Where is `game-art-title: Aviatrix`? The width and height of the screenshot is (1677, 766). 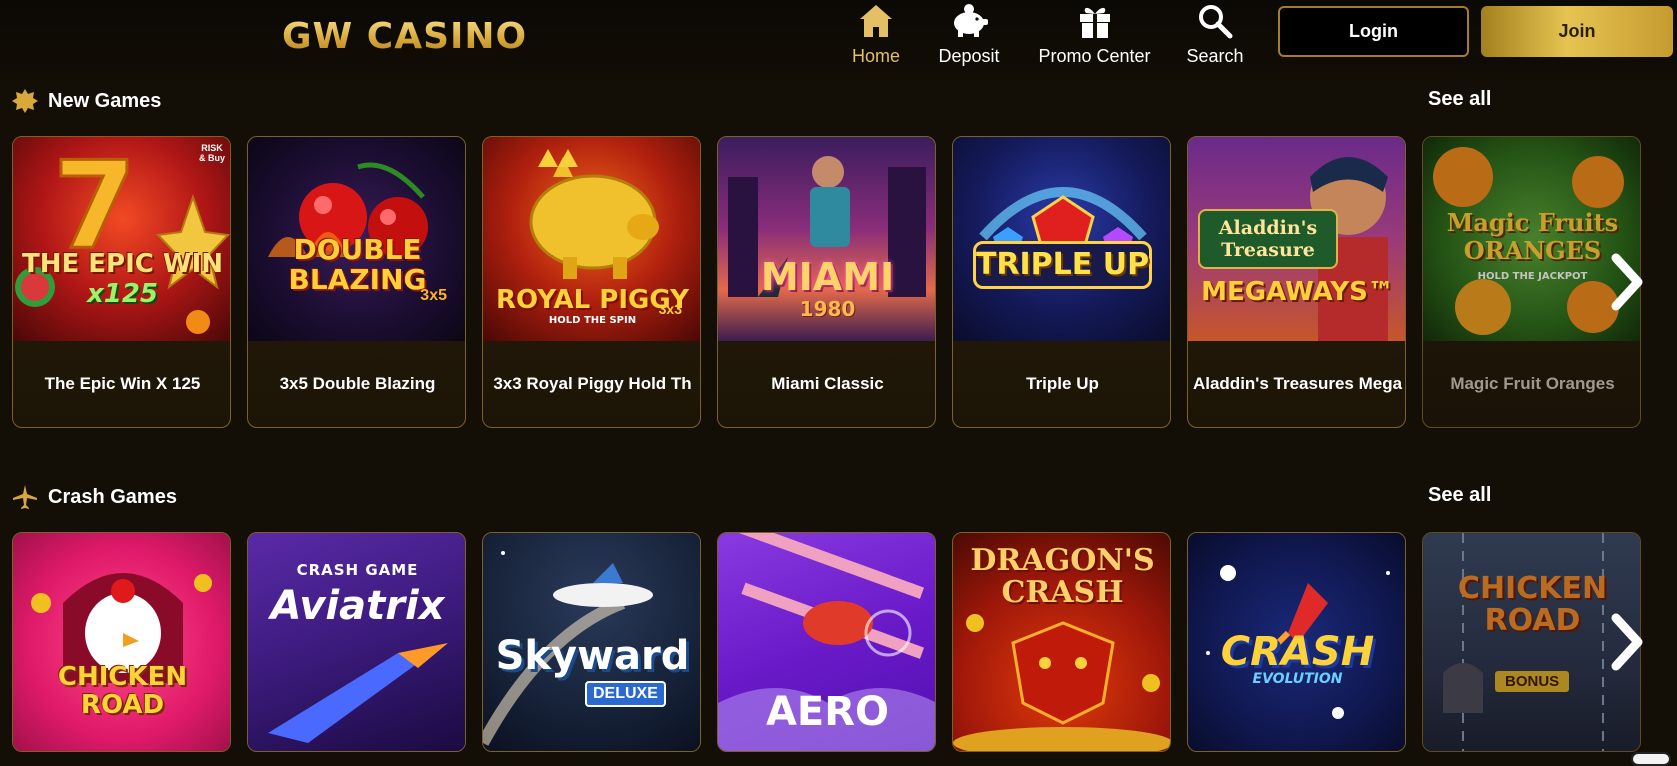 game-art-title: Aviatrix is located at coordinates (357, 606).